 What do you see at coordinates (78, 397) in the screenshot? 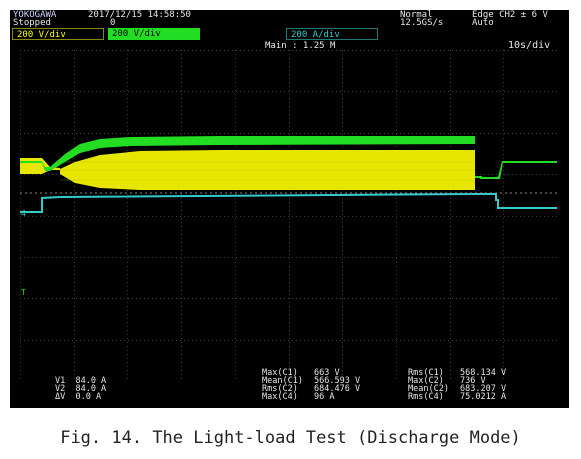
I see `cursor-dv: ΔV 0.0 A` at bounding box center [78, 397].